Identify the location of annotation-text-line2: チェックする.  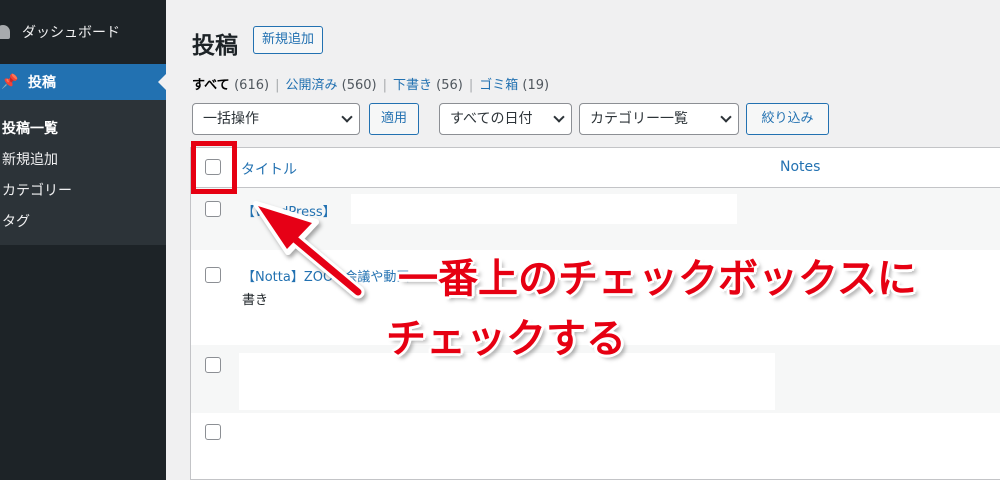
(506, 339).